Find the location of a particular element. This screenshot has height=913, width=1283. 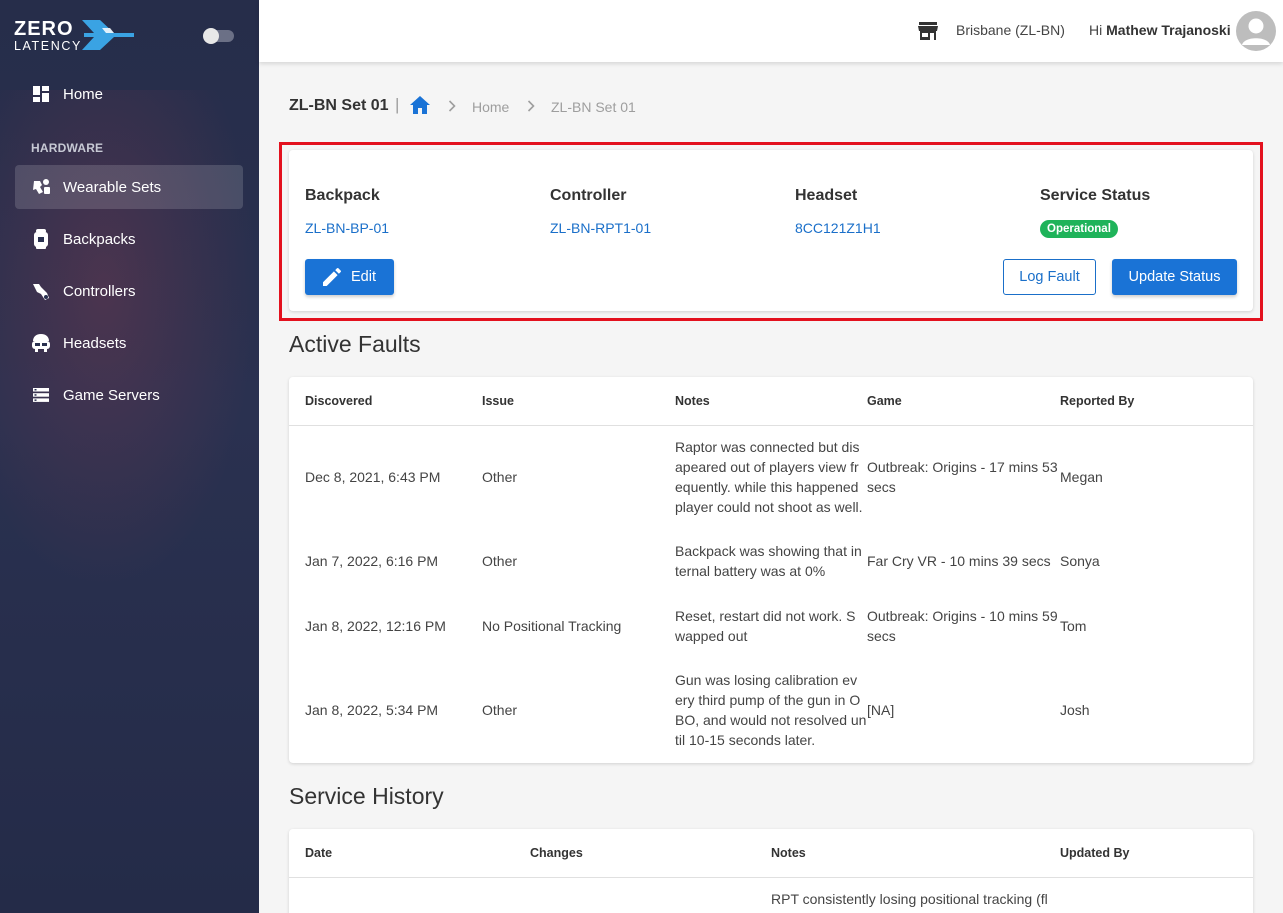

service-status-heading: Service Status is located at coordinates (1095, 195).